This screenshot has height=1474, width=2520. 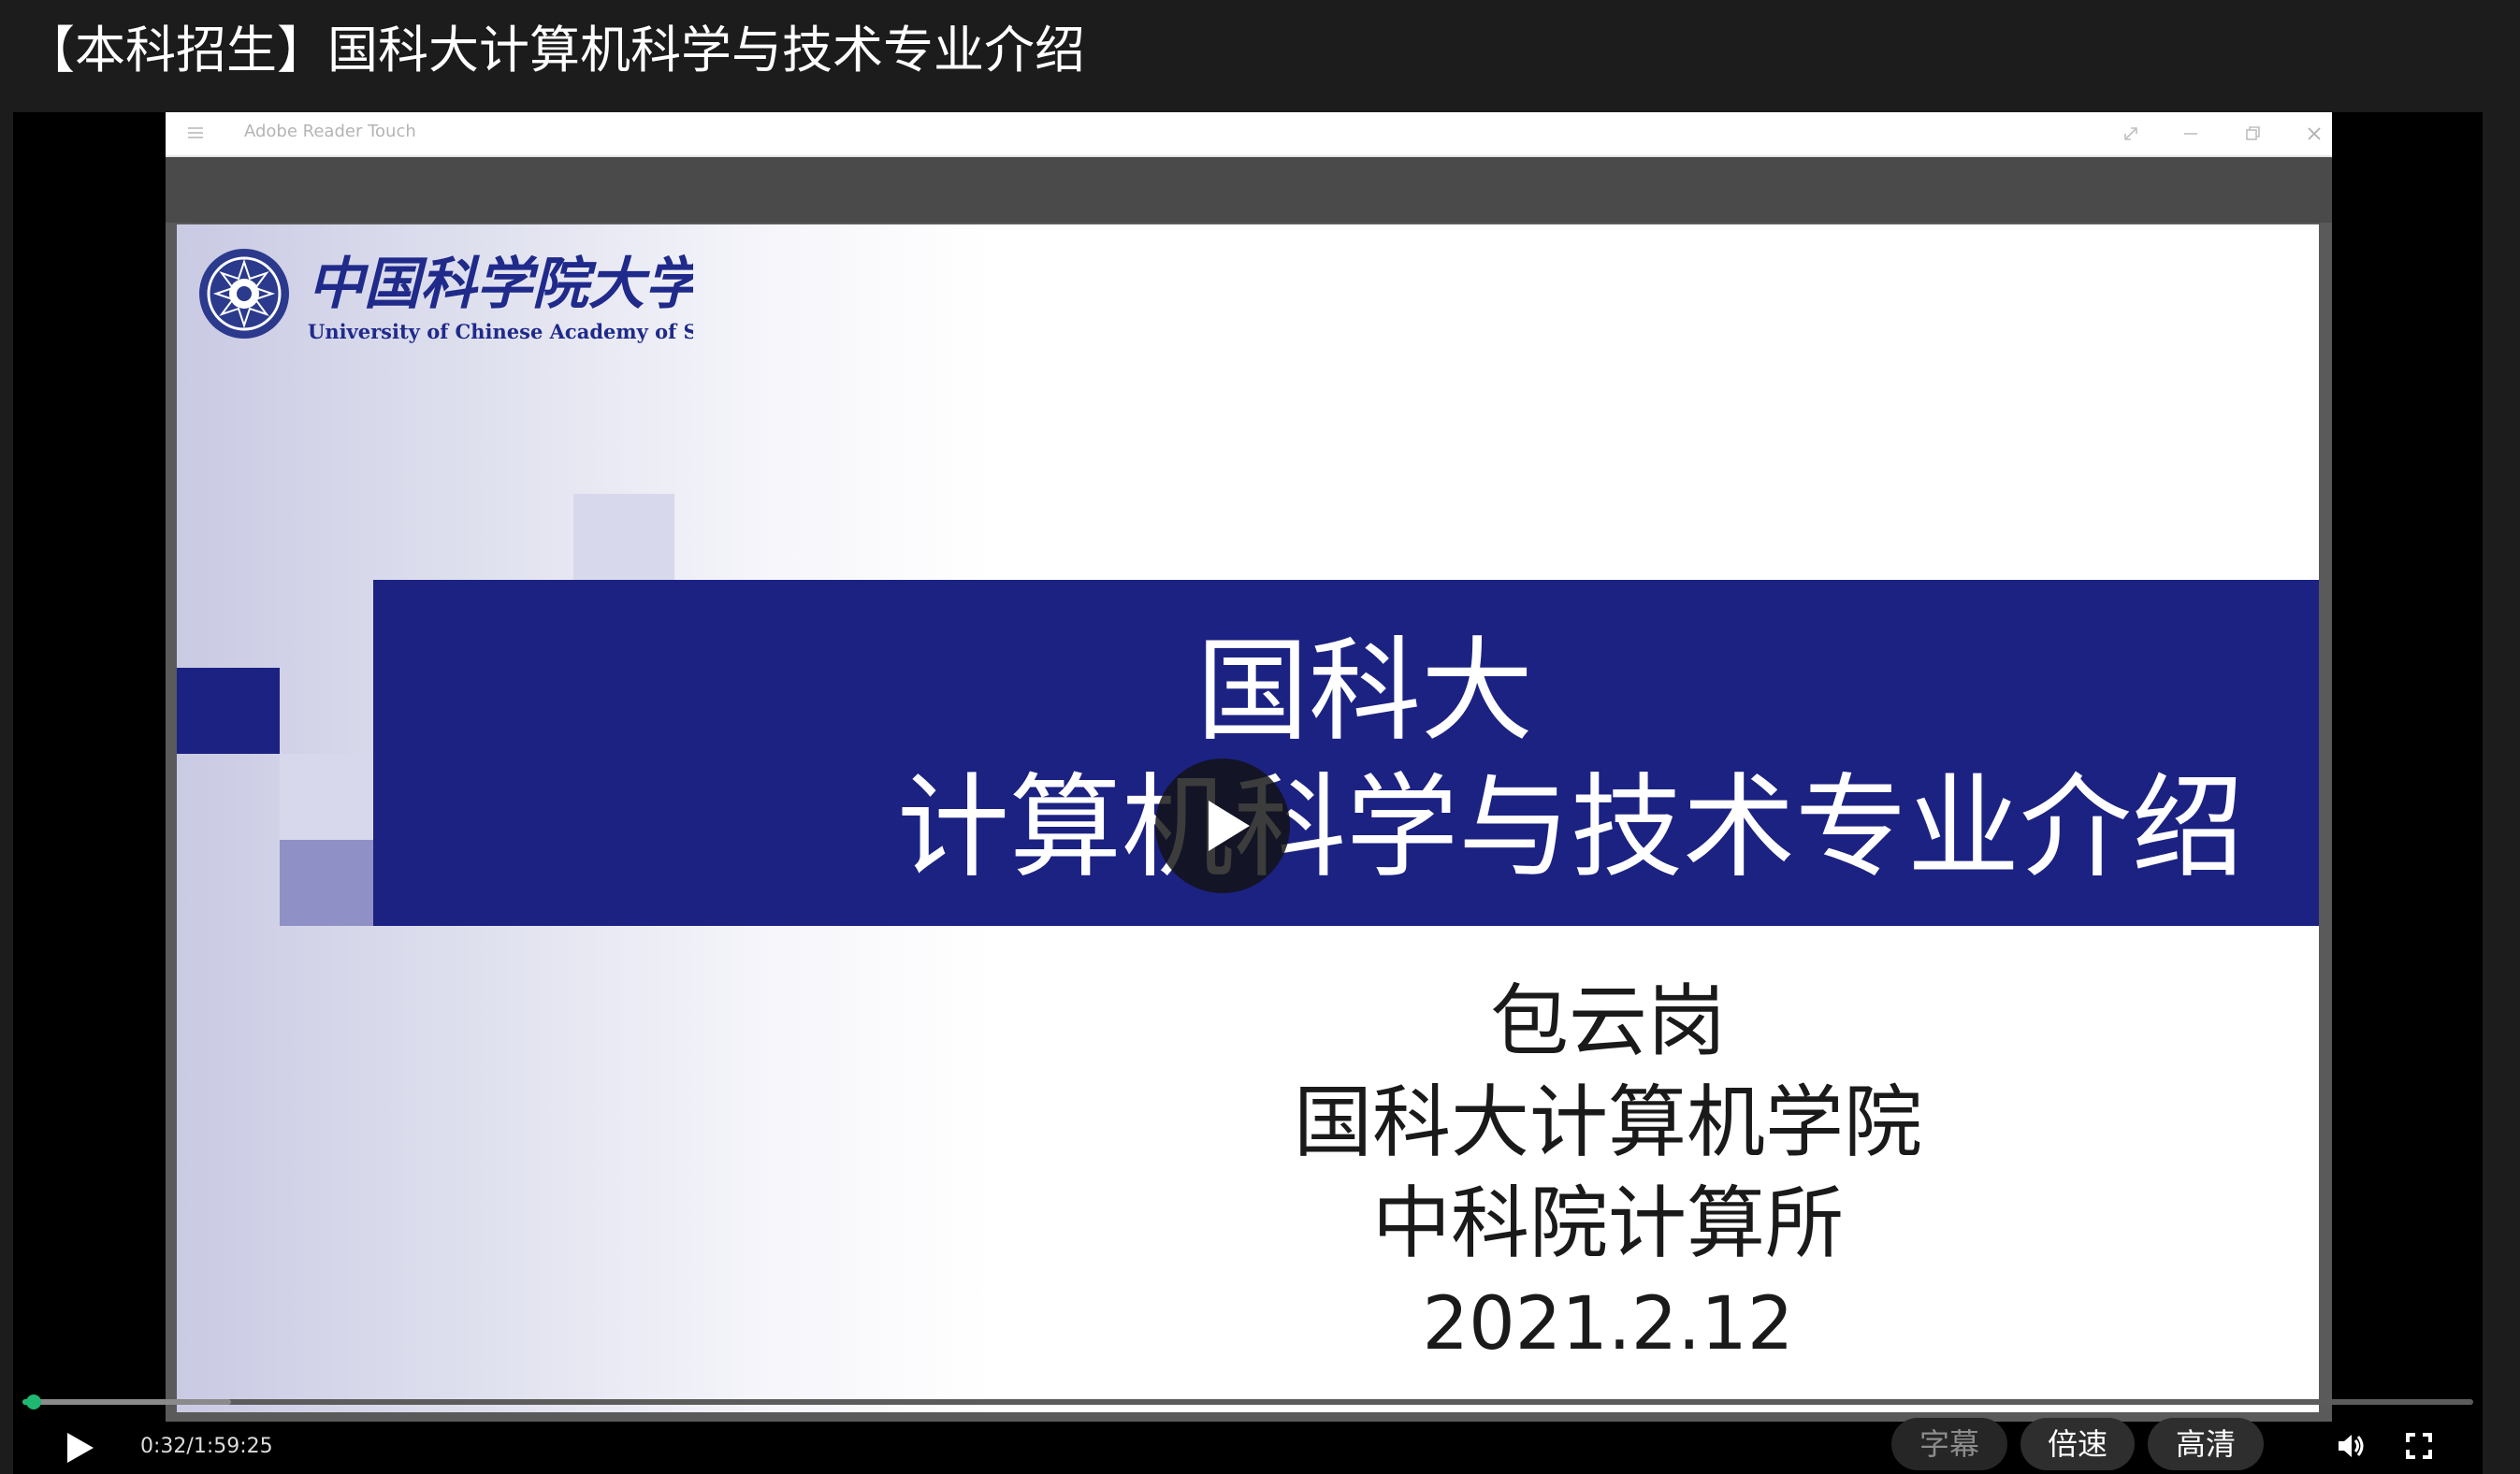 I want to click on center-play-icon, so click(x=1222, y=826).